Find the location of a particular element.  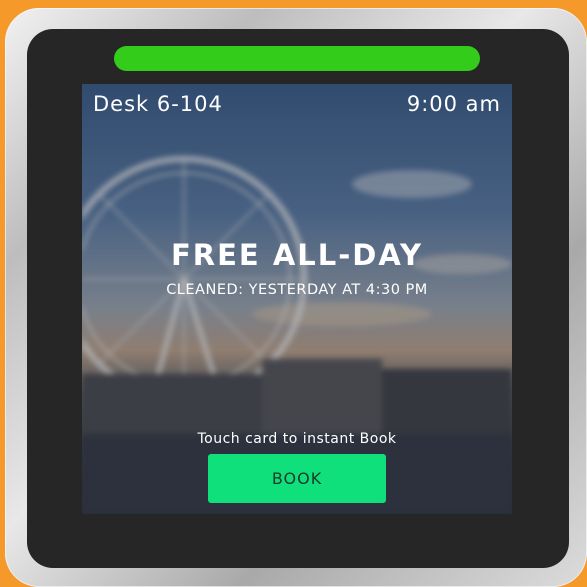

book-button: BOOK is located at coordinates (297, 478).